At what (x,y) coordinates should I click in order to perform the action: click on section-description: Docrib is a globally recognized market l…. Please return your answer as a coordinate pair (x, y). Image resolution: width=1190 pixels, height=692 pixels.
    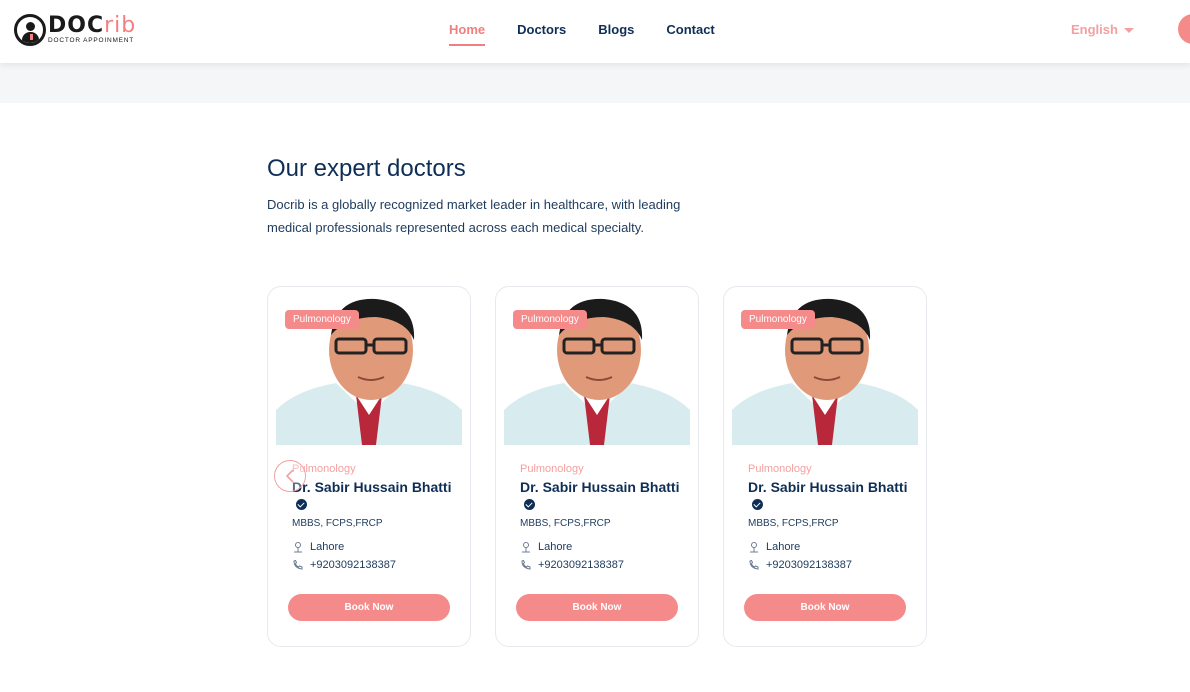
    Looking at the image, I should click on (474, 216).